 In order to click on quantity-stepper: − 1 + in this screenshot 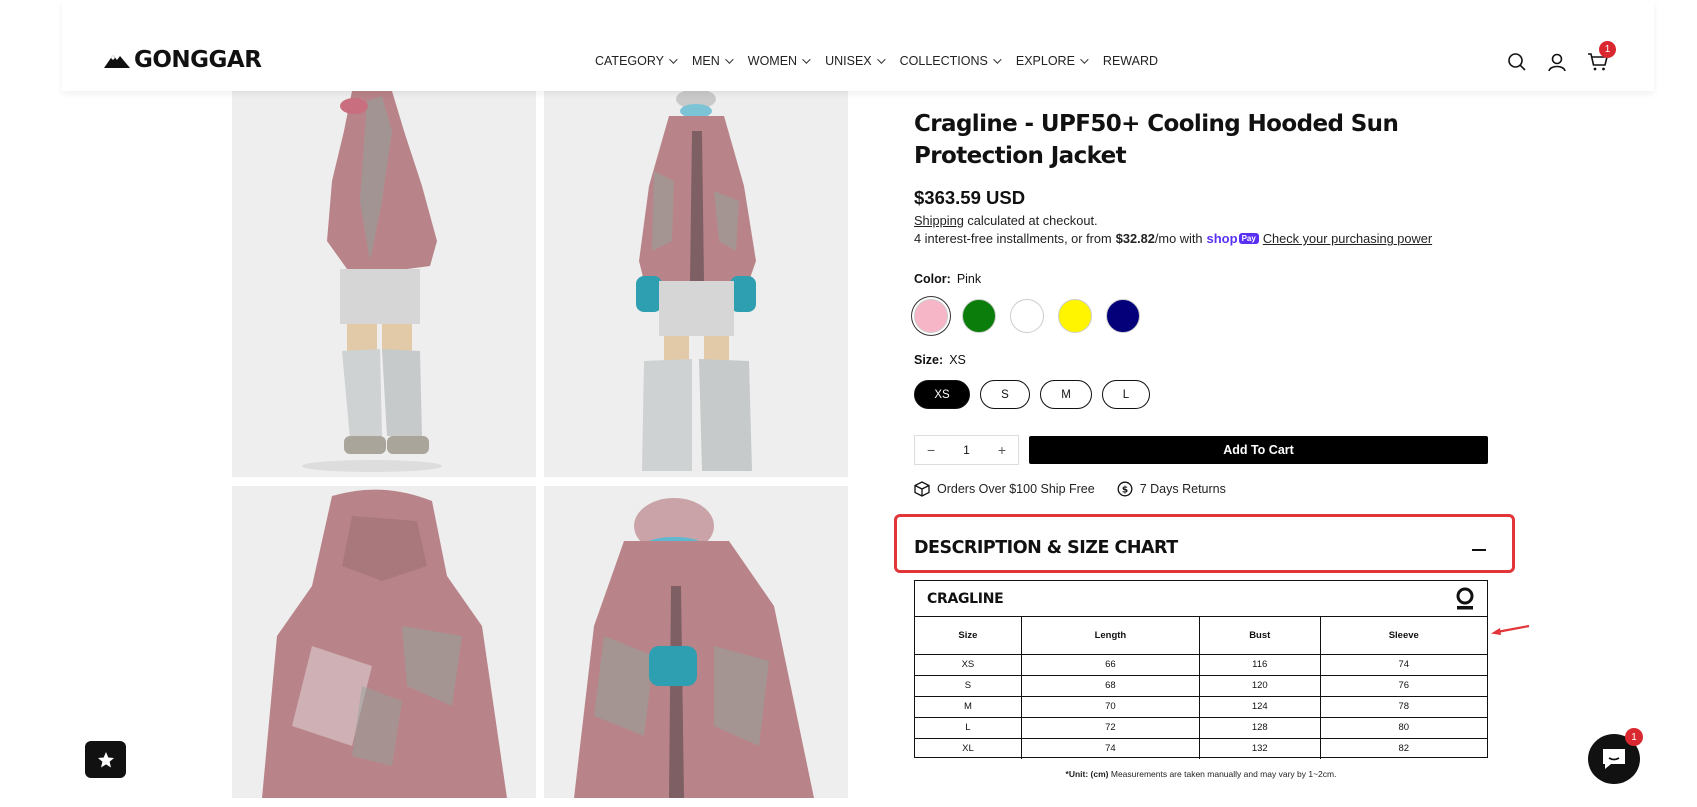, I will do `click(966, 450)`.